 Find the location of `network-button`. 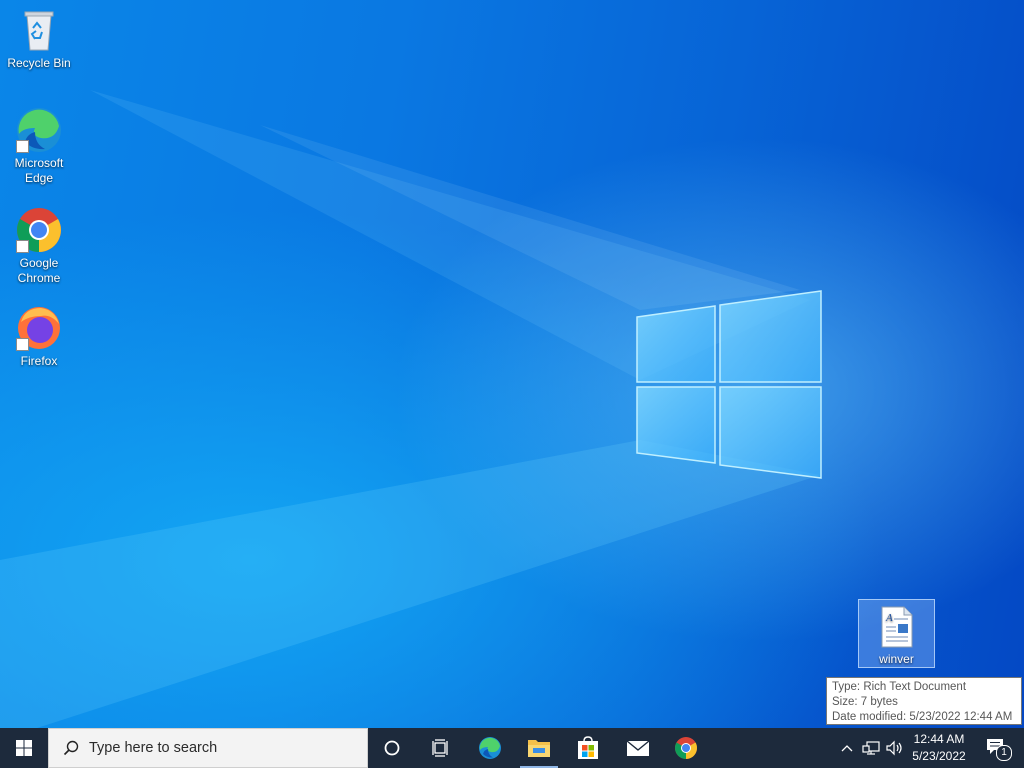

network-button is located at coordinates (871, 748).